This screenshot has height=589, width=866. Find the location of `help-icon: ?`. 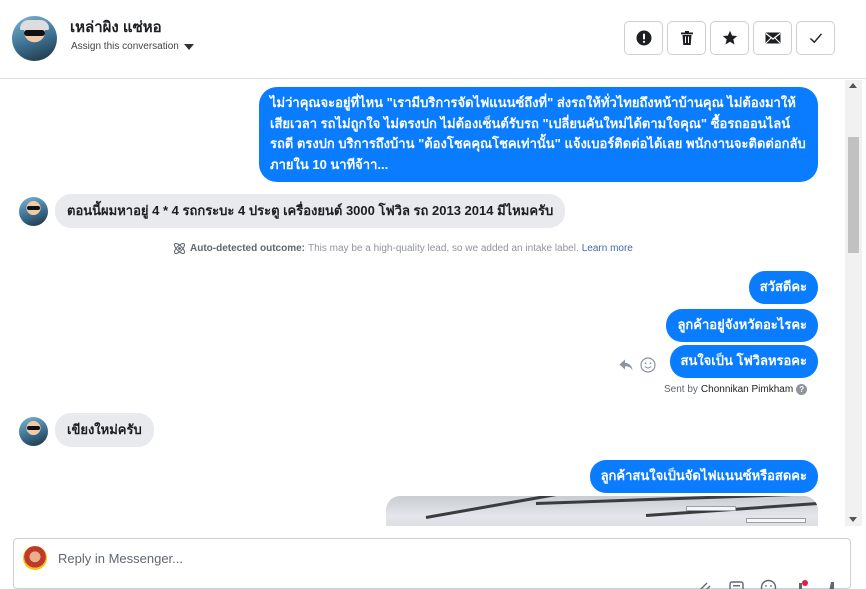

help-icon: ? is located at coordinates (802, 389).